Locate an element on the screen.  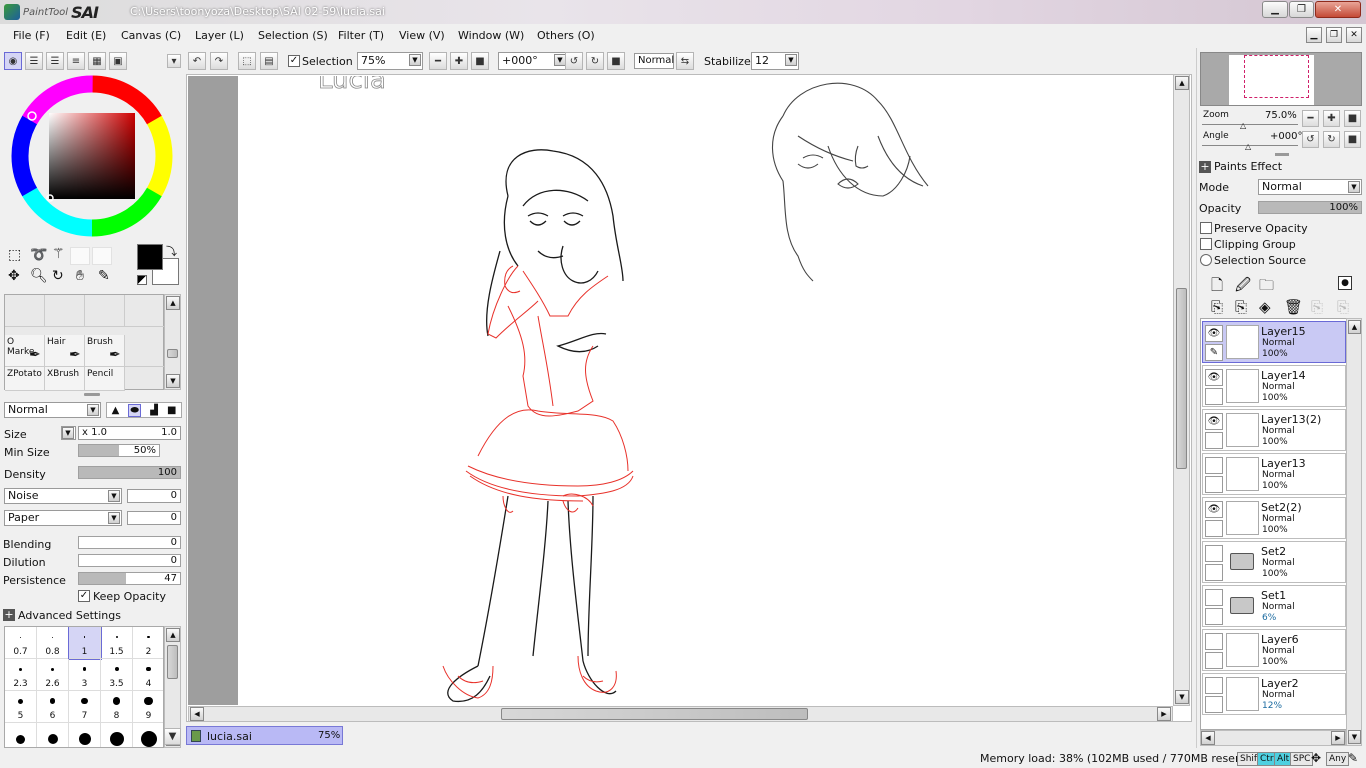
brush-slot: Hair ✒ is located at coordinates (65, 351).